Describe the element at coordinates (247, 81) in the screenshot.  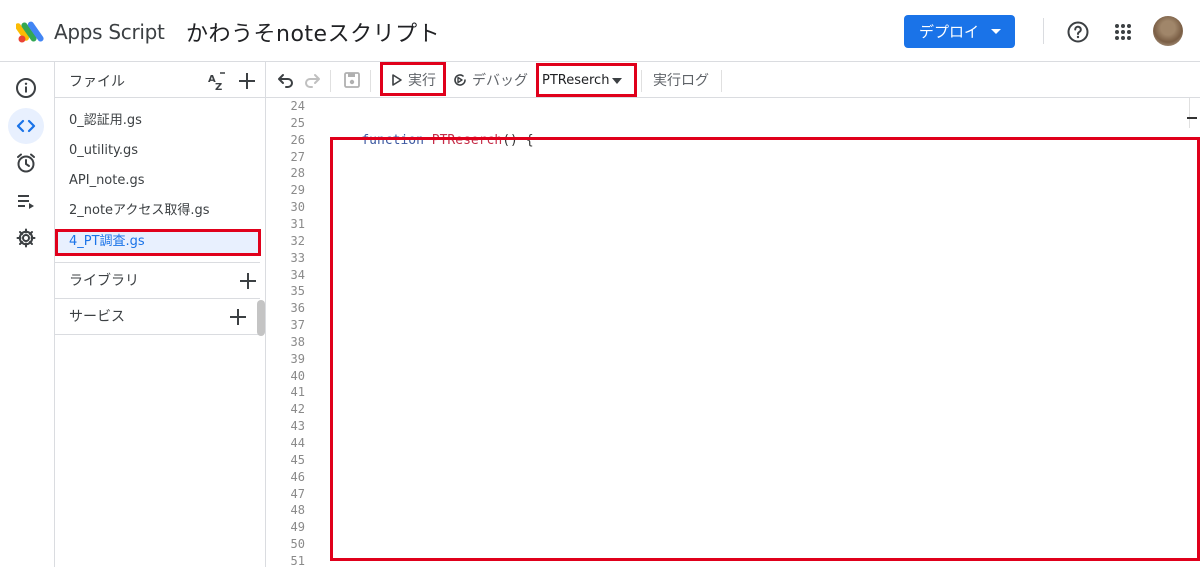
I see `add-file-icon` at that location.